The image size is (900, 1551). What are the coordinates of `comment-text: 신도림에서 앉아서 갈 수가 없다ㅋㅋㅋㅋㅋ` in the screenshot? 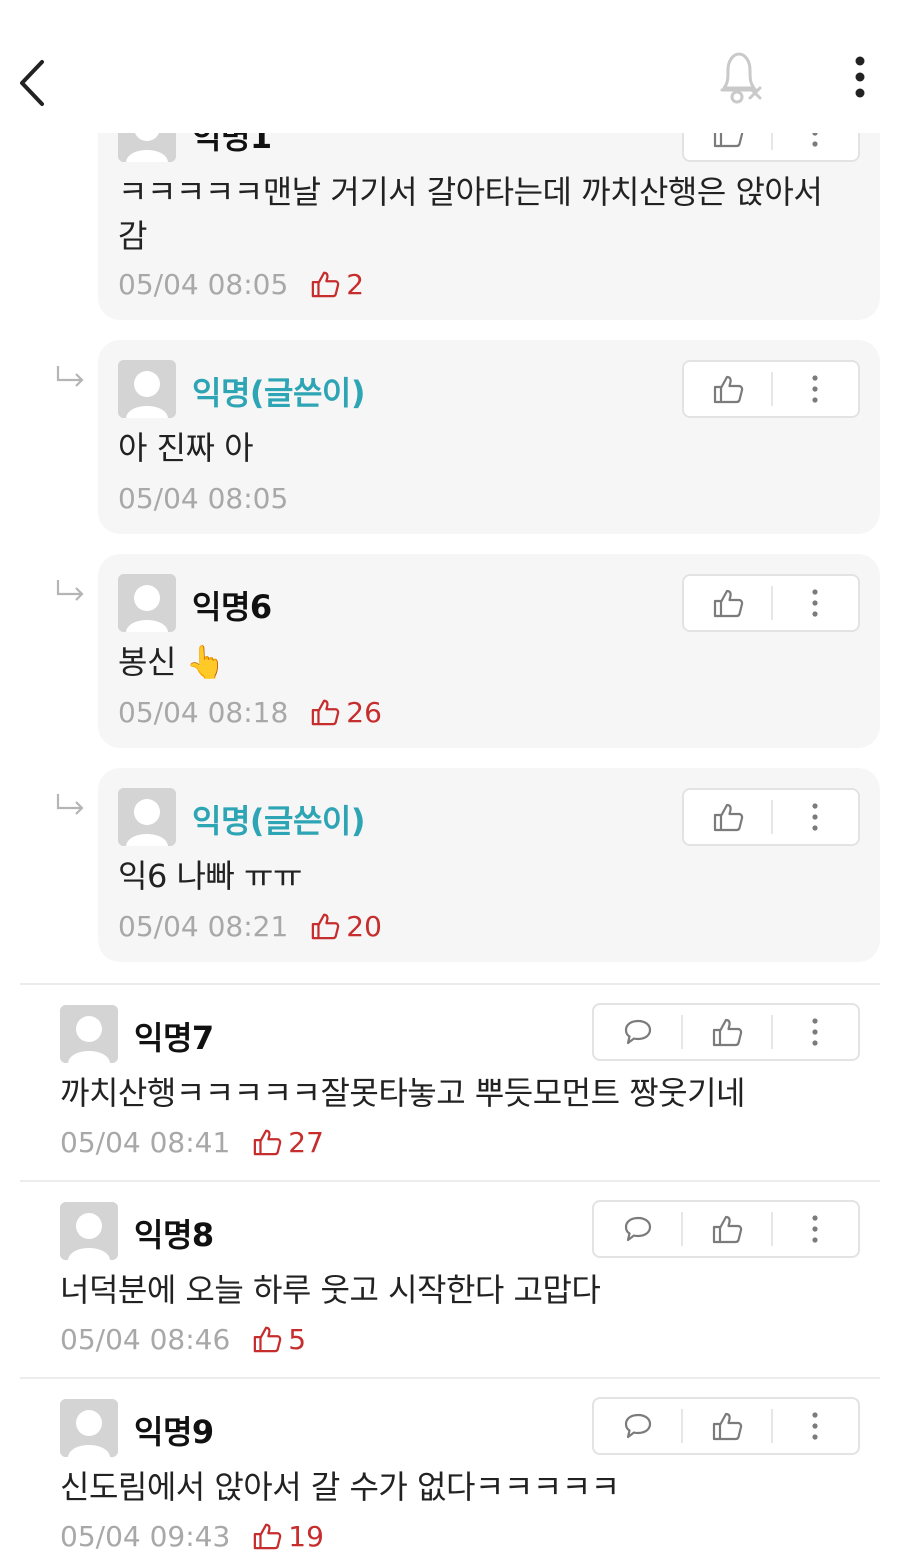 It's located at (340, 1487).